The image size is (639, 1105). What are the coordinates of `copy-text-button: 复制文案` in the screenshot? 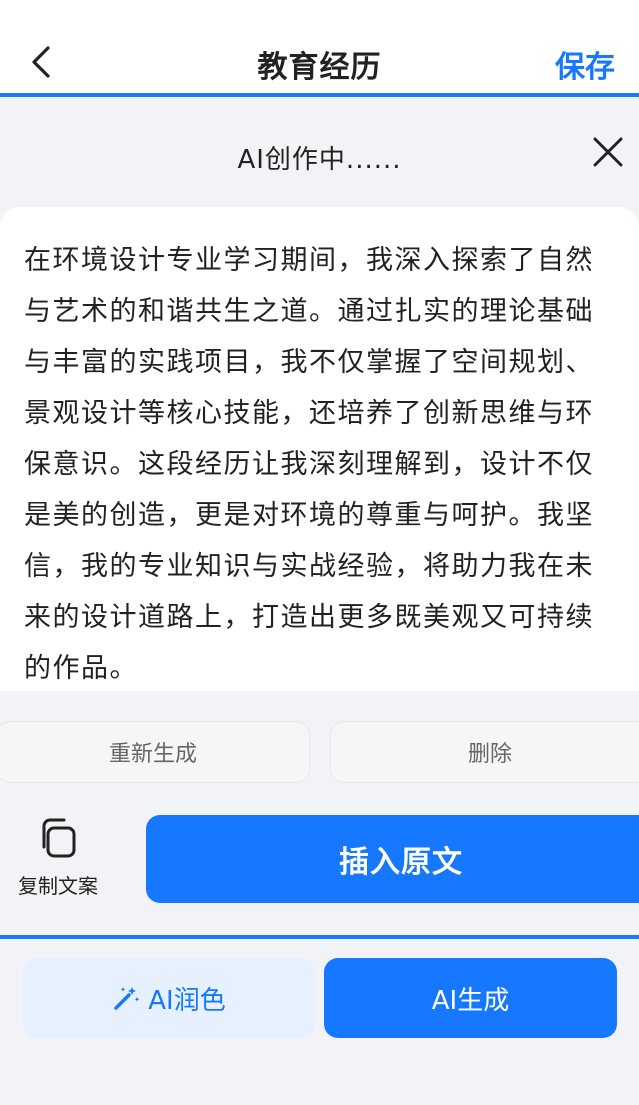 It's located at (58, 857).